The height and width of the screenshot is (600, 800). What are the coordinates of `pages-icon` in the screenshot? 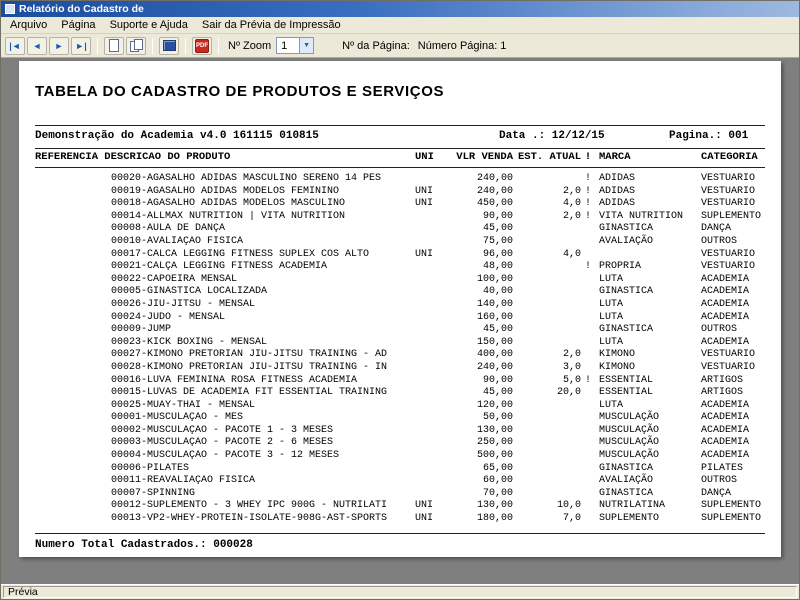 It's located at (136, 45).